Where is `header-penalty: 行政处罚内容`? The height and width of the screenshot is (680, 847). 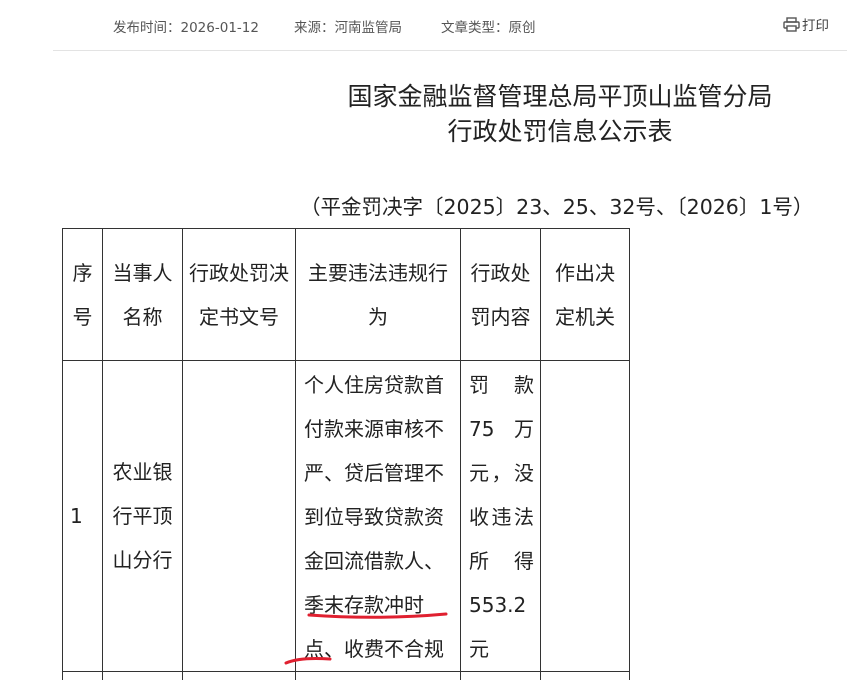
header-penalty: 行政处罚内容 is located at coordinates (500, 294).